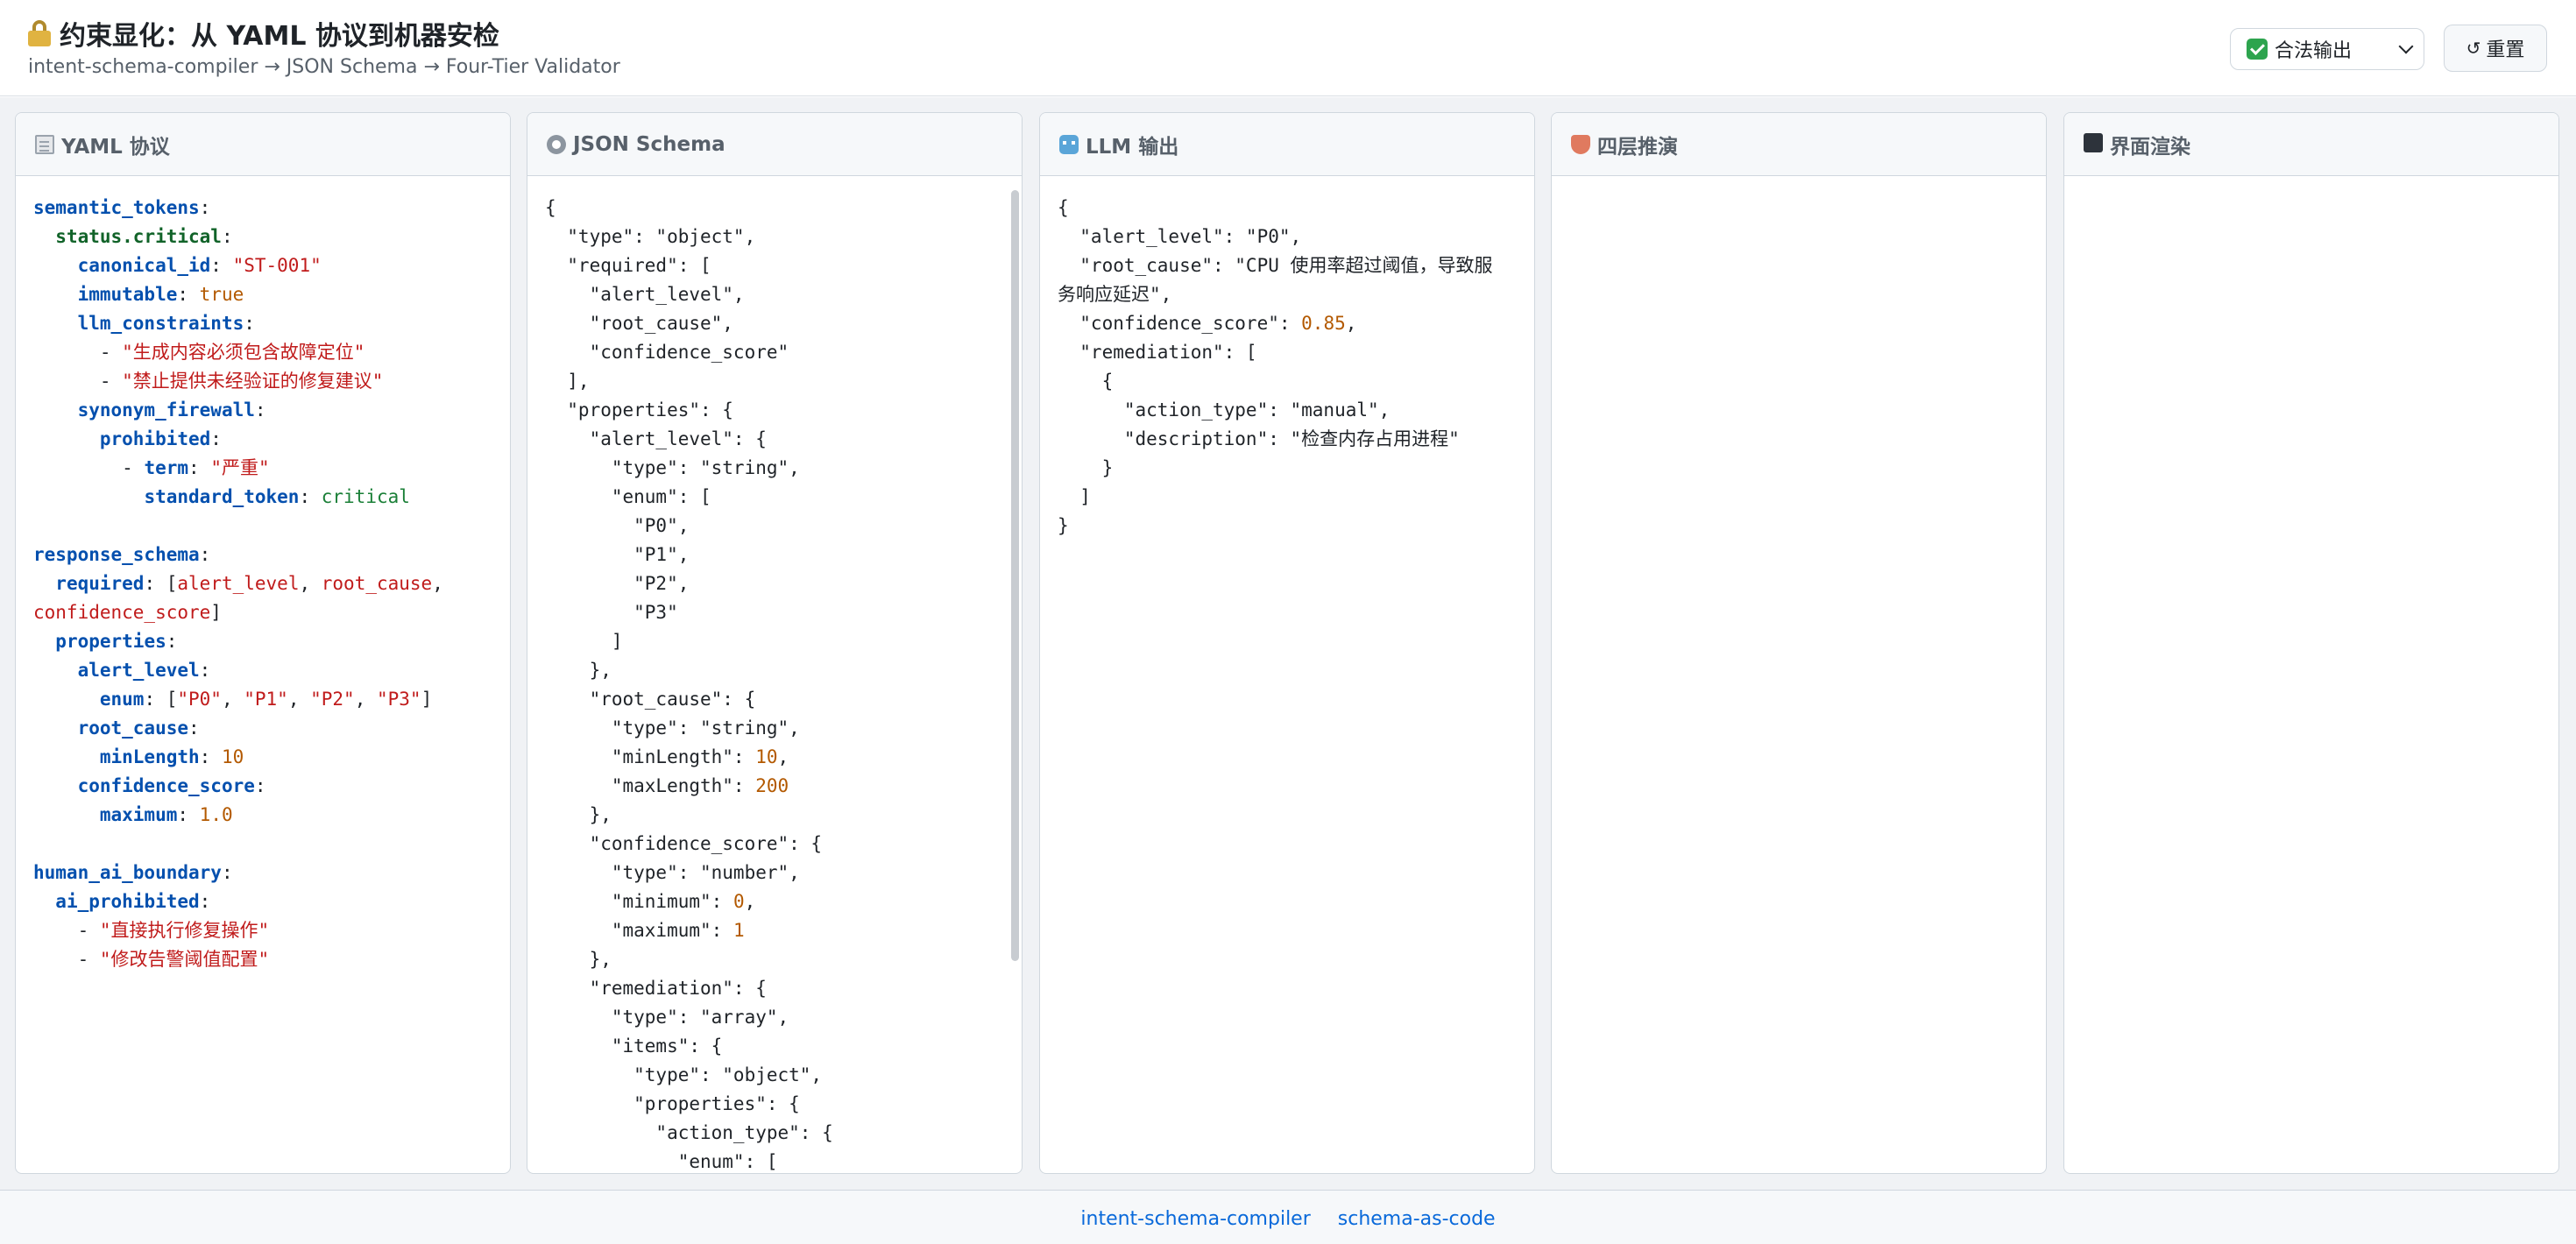 This screenshot has width=2576, height=1244. Describe the element at coordinates (253, 381) in the screenshot. I see `yaml-value: "禁止提供未经验证的修复建议"` at that location.